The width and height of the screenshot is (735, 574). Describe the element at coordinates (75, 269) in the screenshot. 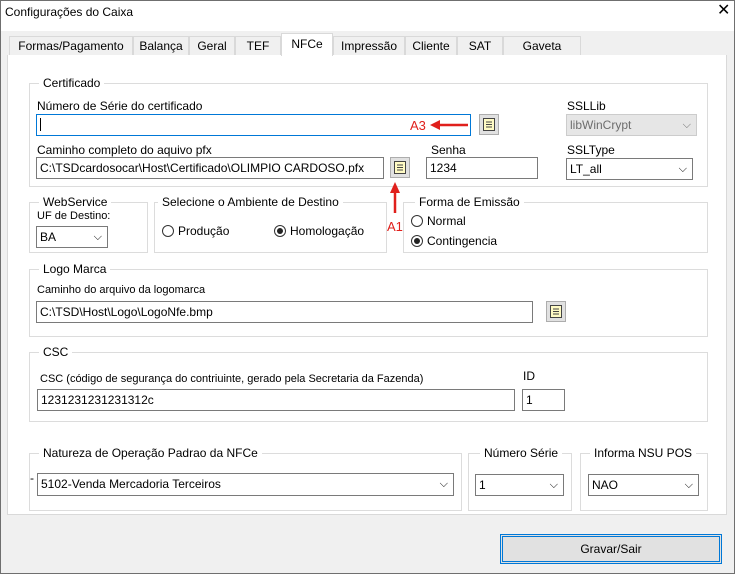

I see `logo-legend: Logo Marca` at that location.